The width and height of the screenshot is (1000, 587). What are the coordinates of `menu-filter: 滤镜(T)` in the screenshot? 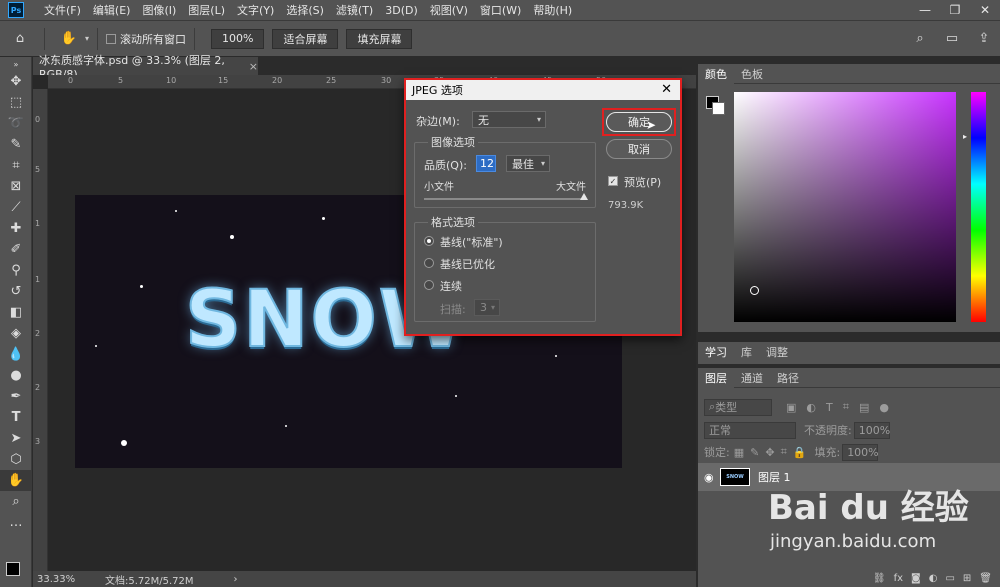 It's located at (354, 10).